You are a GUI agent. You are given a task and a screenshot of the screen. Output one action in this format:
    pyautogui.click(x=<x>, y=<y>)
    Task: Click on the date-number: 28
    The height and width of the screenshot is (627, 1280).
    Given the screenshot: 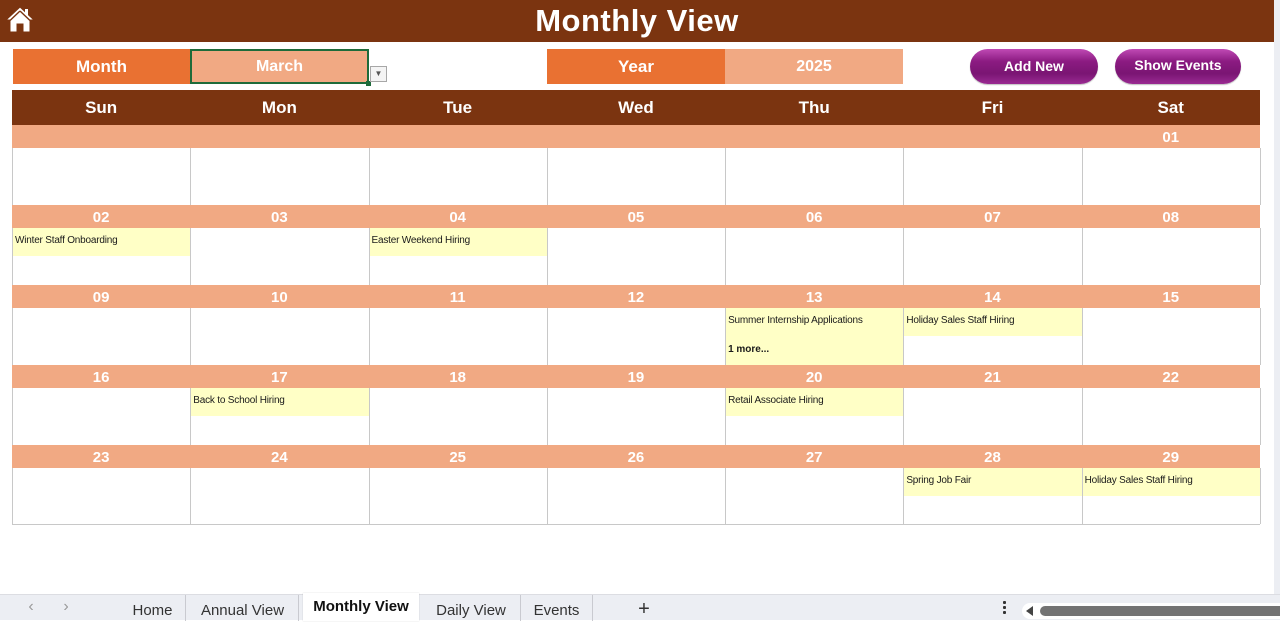 What is the action you would take?
    pyautogui.click(x=992, y=457)
    